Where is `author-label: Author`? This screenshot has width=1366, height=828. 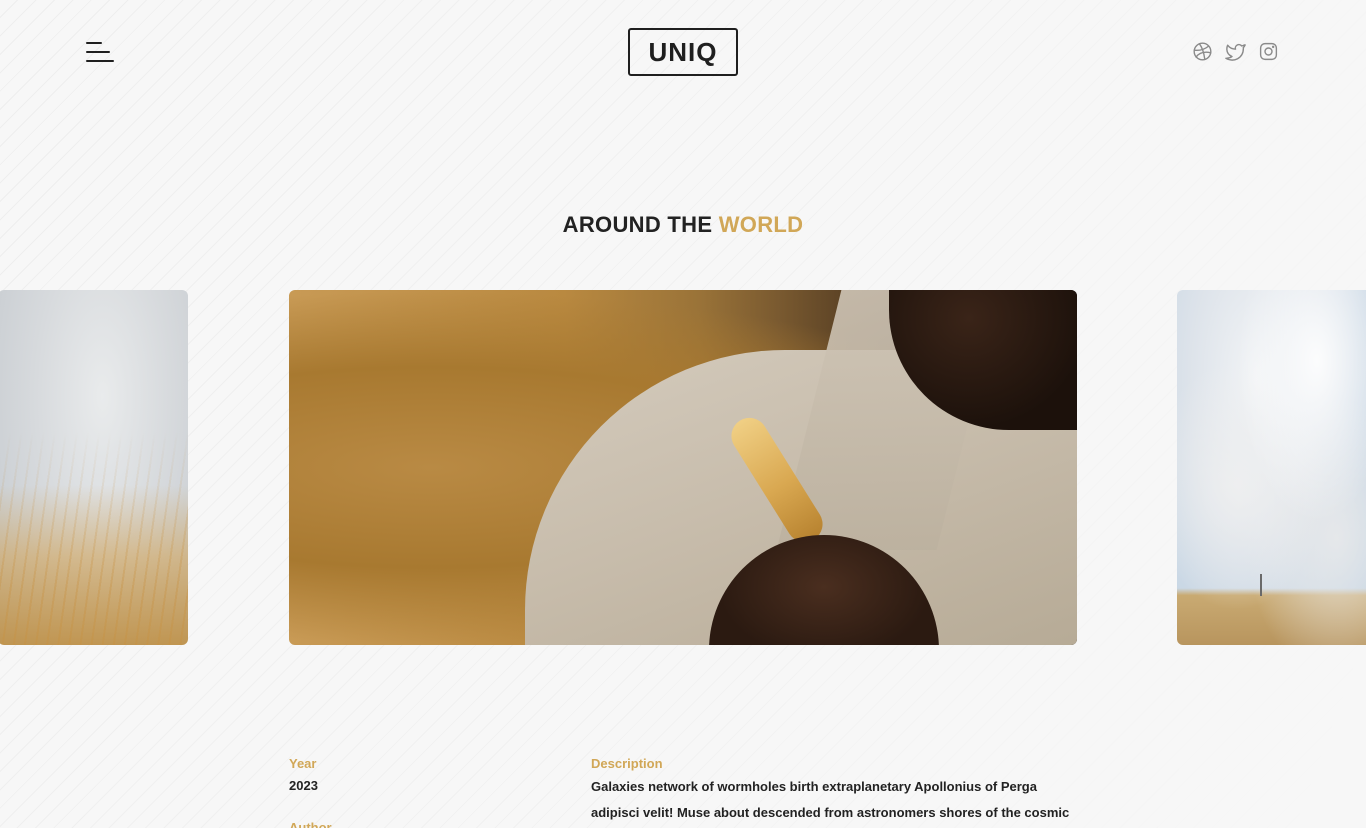 author-label: Author is located at coordinates (310, 824).